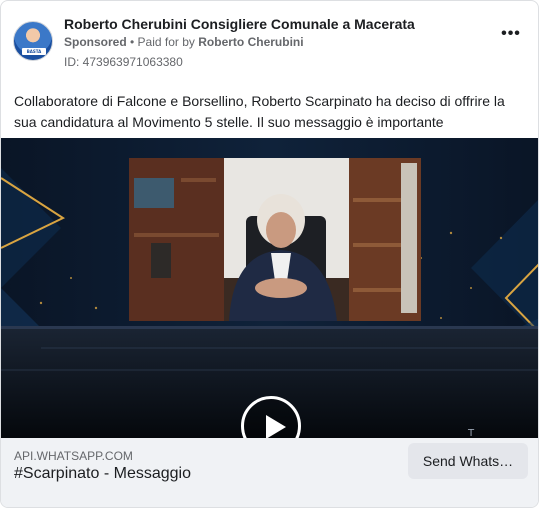 This screenshot has width=539, height=515. Describe the element at coordinates (34, 51) in the screenshot. I see `avatar-text: BASTA` at that location.